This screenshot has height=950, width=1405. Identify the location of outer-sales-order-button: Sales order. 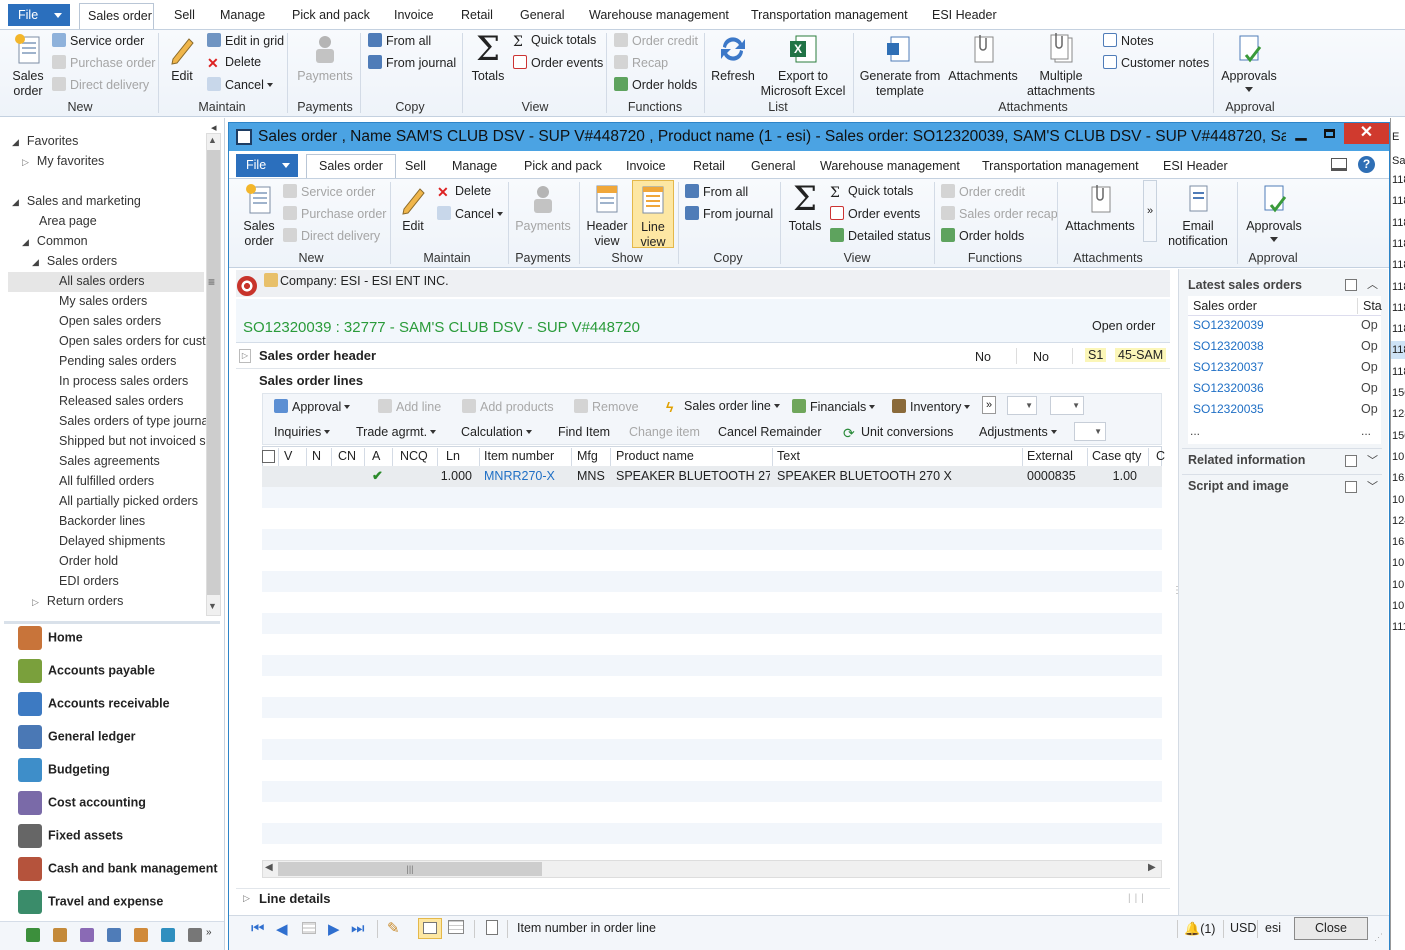
(28, 66).